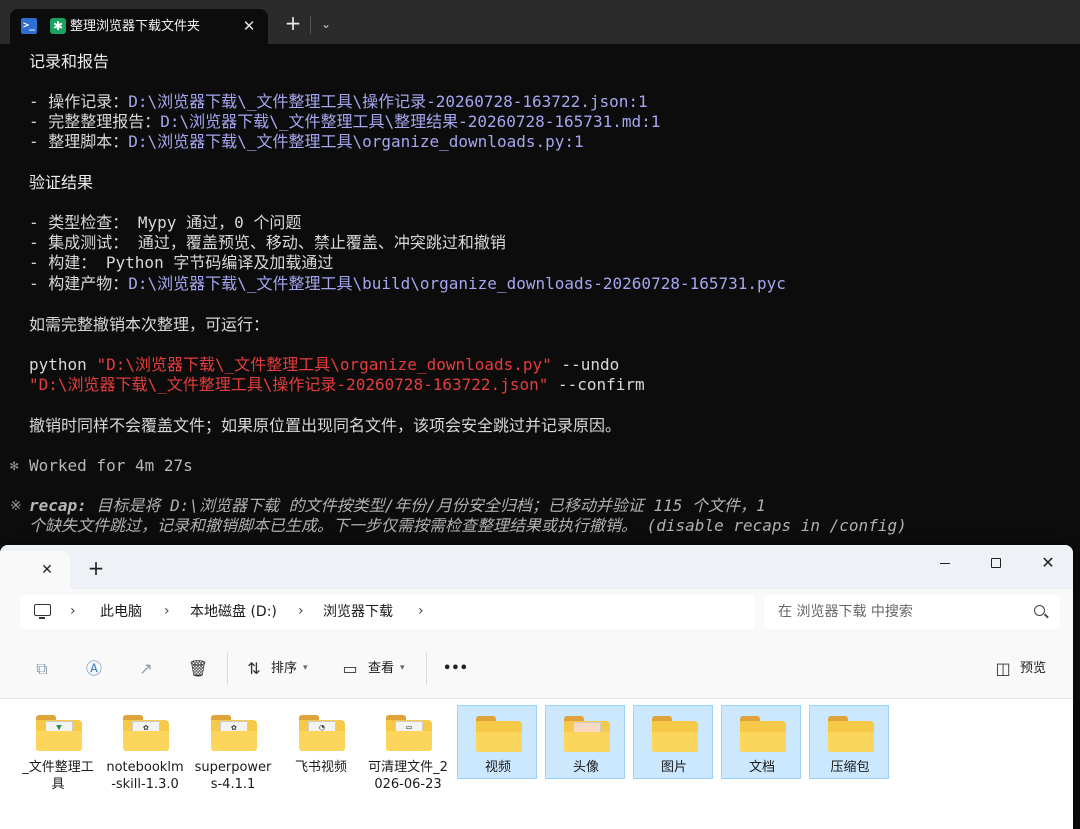 The image size is (1080, 829). Describe the element at coordinates (540, 22) in the screenshot. I see `terminal-tab-bar: >_ ✱ 整理浏览器下载文件夹 ✕ + ⌄` at that location.